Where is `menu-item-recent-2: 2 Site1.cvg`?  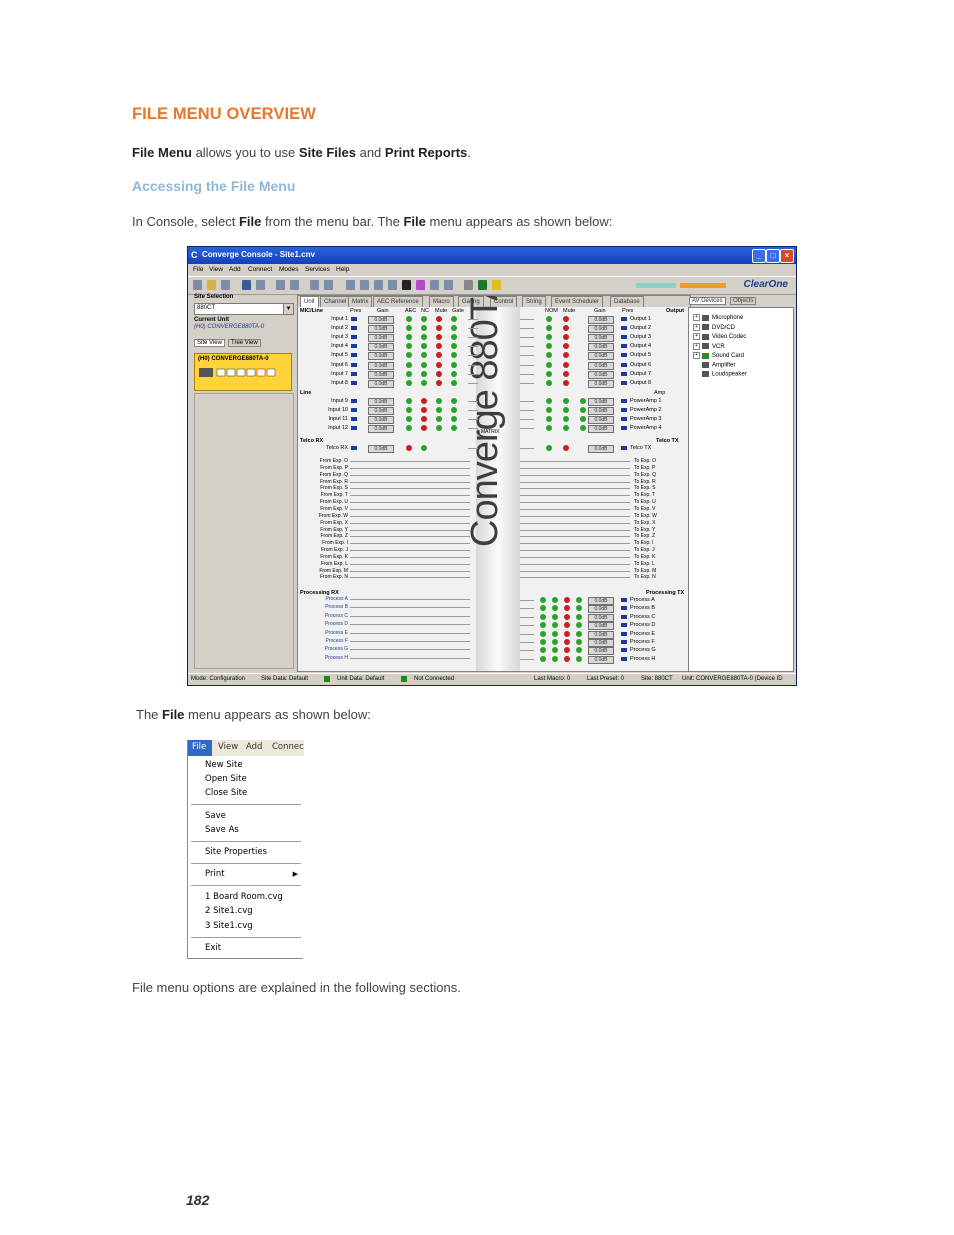
menu-item-recent-2: 2 Site1.cvg is located at coordinates (229, 911).